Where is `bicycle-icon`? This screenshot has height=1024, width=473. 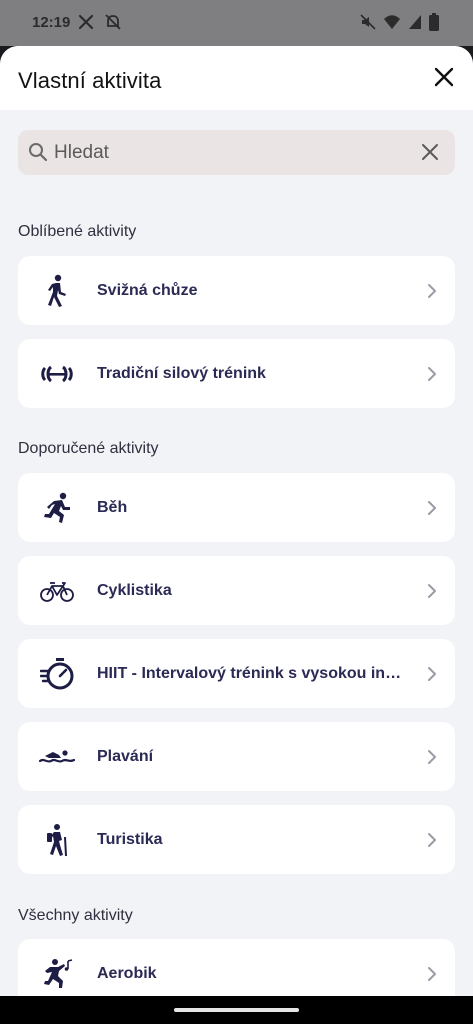 bicycle-icon is located at coordinates (57, 591).